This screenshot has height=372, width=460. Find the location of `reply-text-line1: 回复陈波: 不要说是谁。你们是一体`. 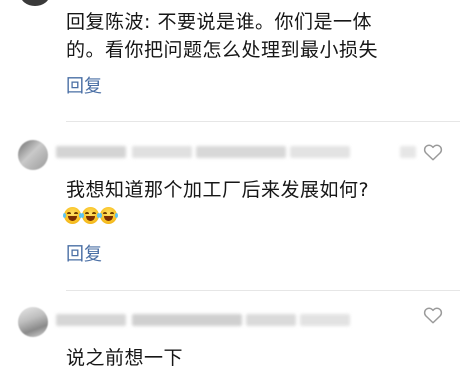

reply-text-line1: 回复陈波: 不要说是谁。你们是一体 is located at coordinates (219, 22).